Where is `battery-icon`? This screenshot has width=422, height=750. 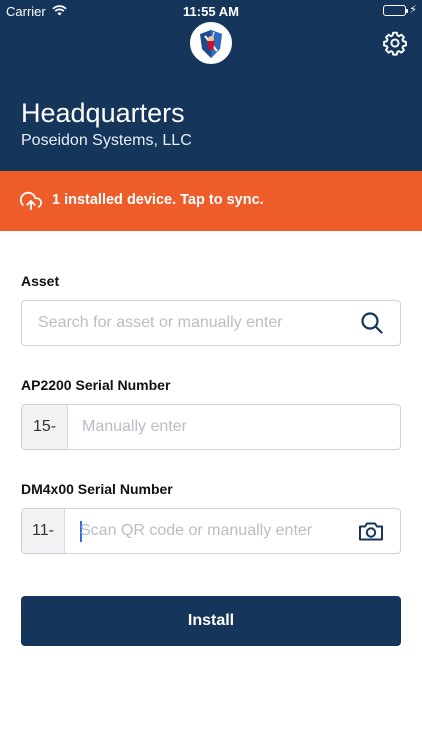
battery-icon is located at coordinates (395, 10).